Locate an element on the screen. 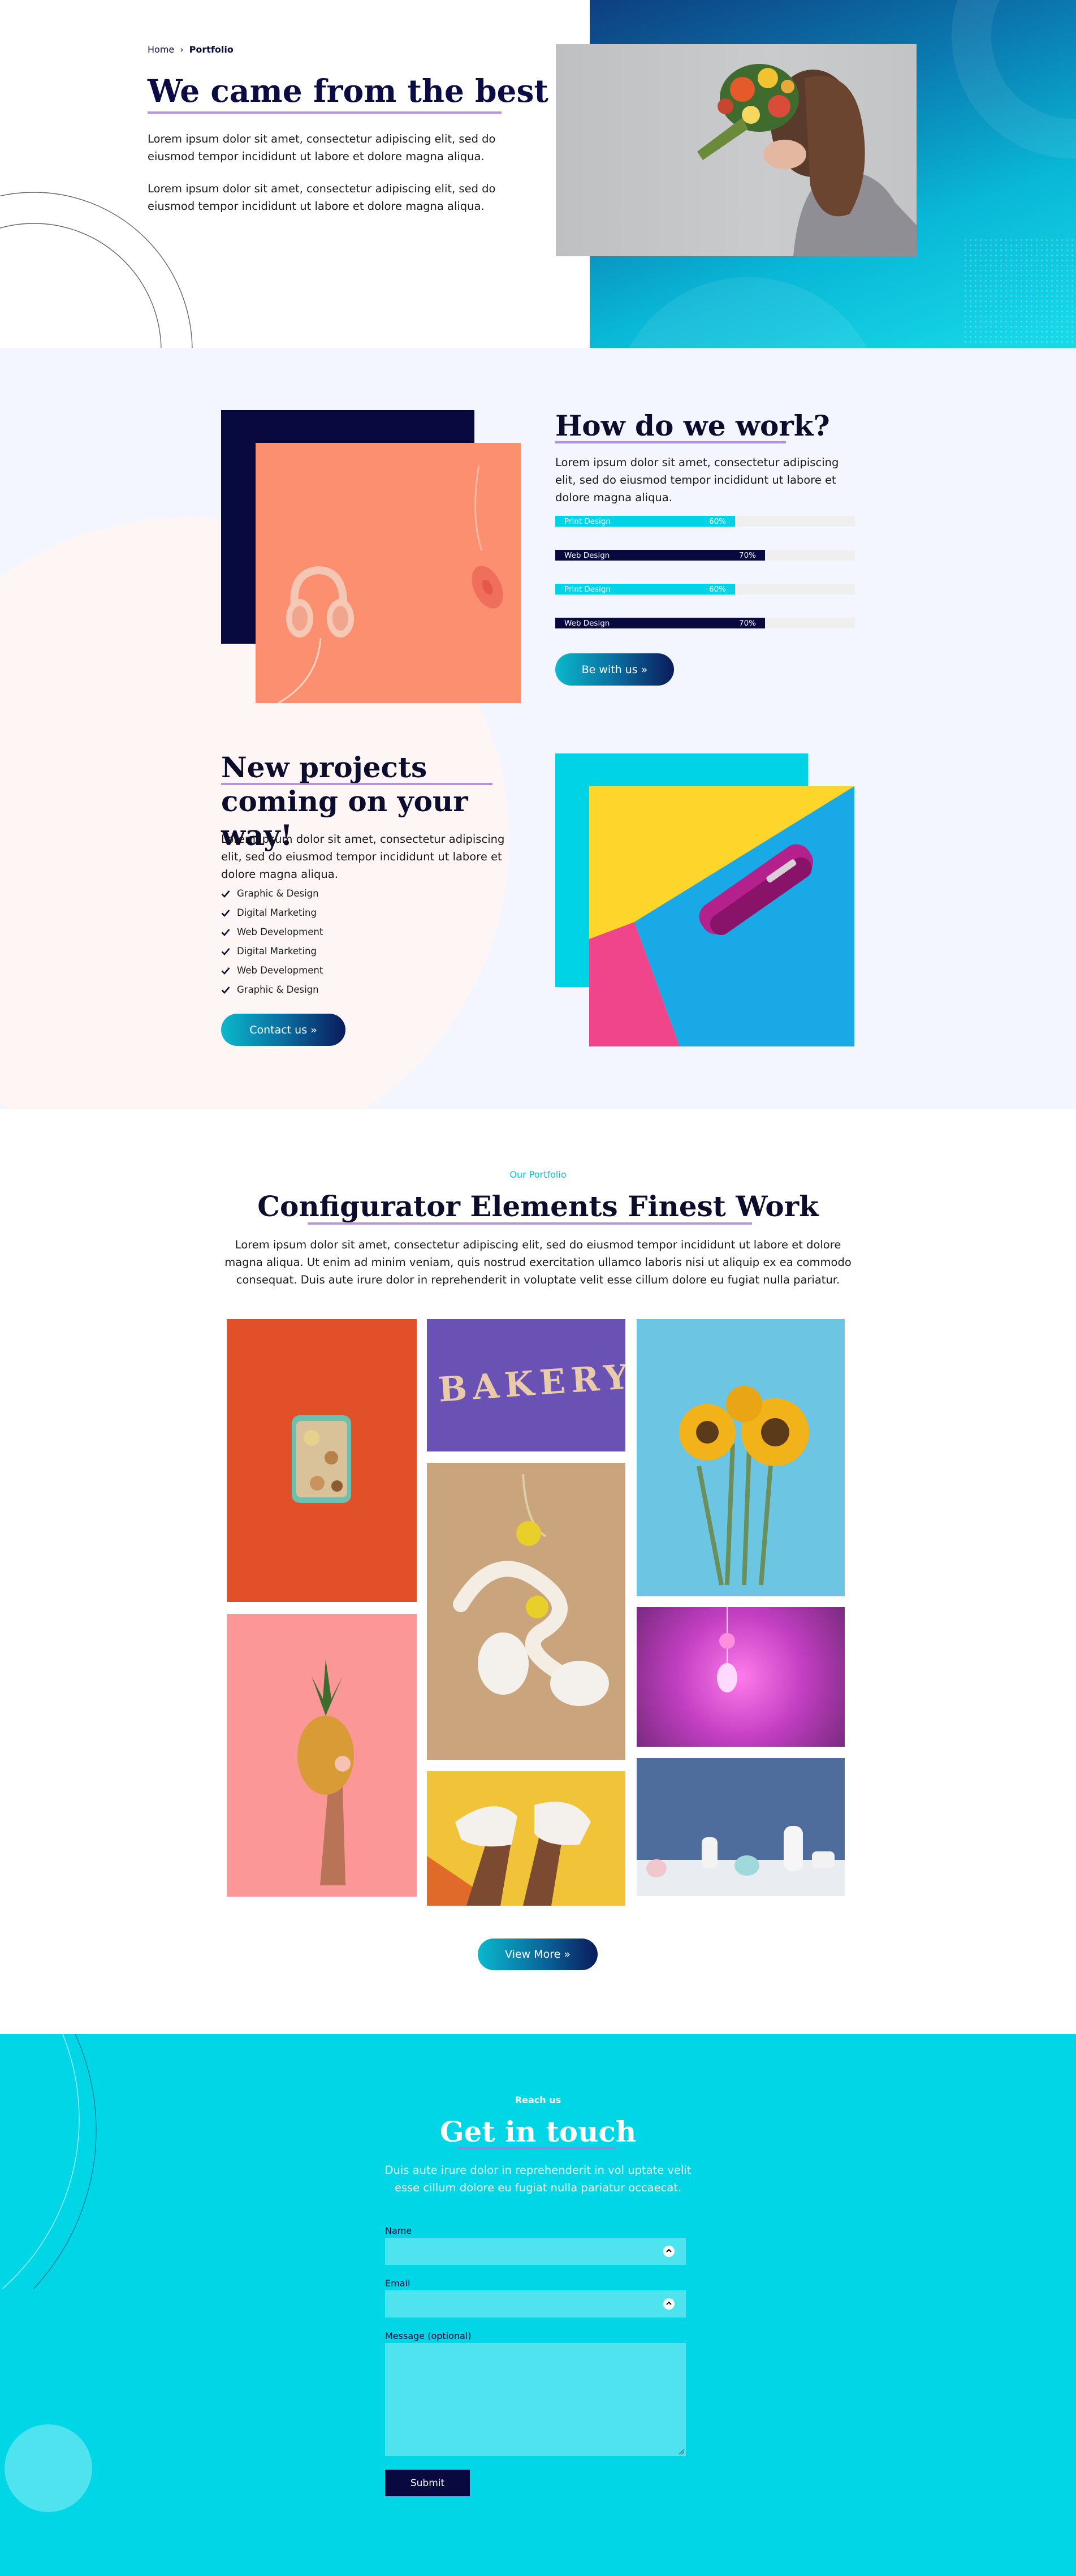 The height and width of the screenshot is (2576, 1076). hero-title-underline is located at coordinates (325, 112).